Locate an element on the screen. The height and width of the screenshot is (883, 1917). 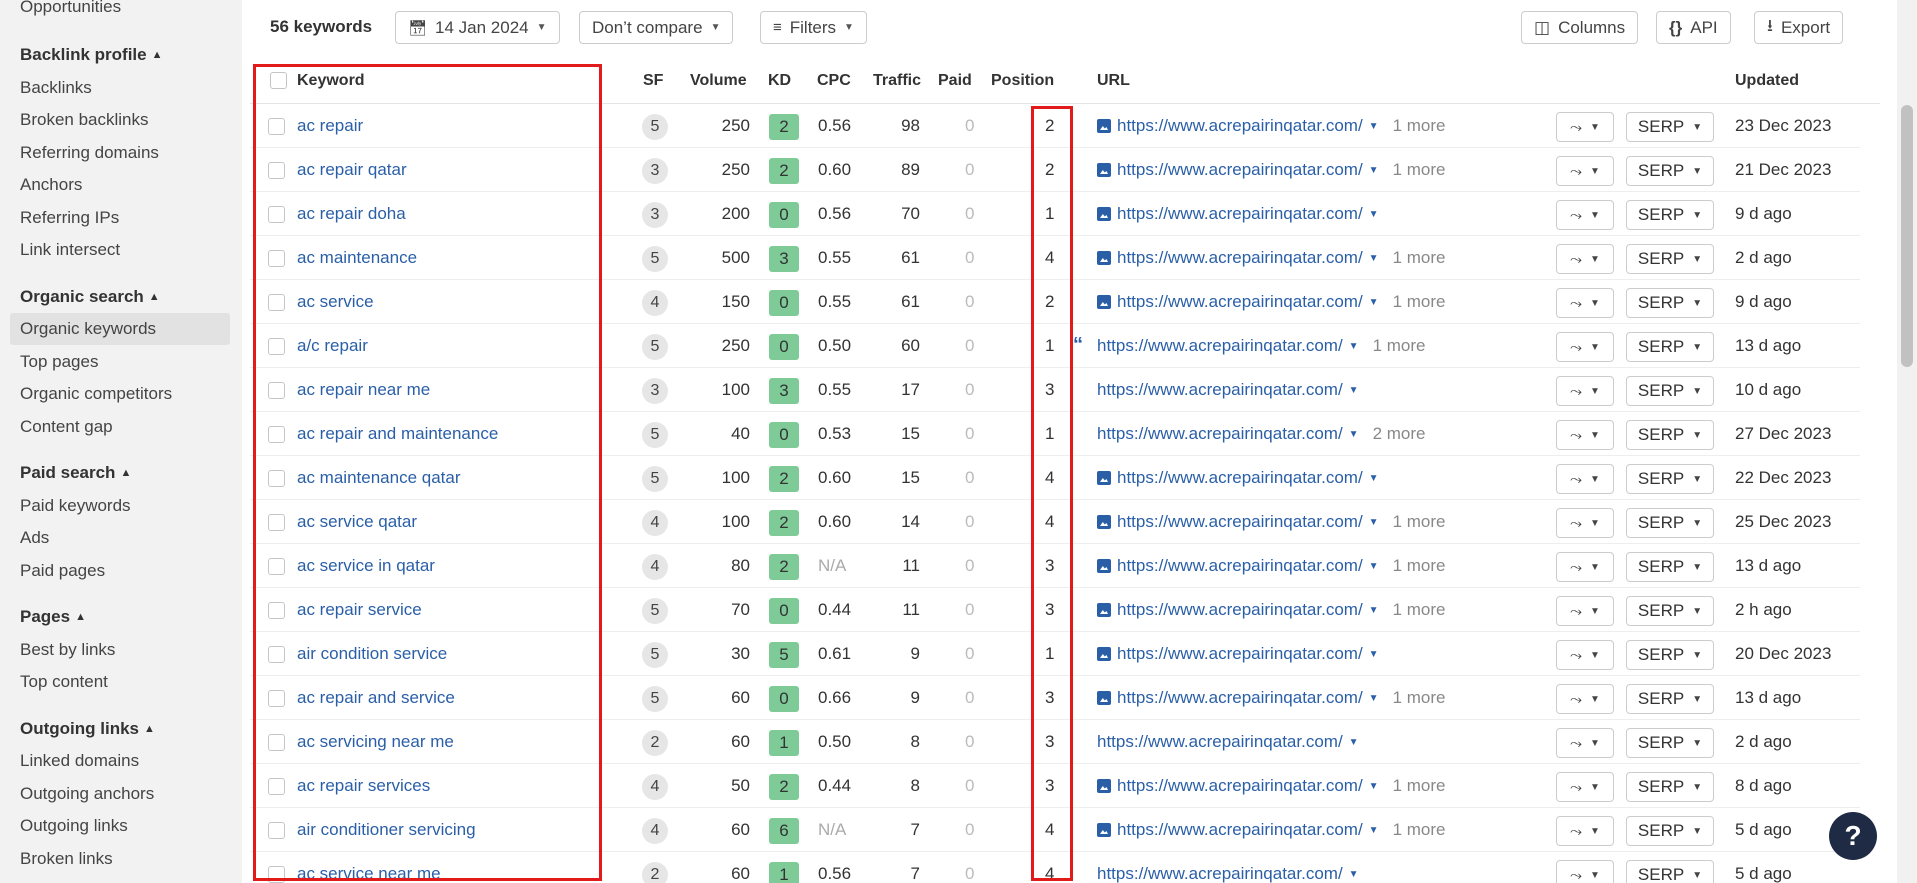
sidebar-item-ads: Ads is located at coordinates (34, 538).